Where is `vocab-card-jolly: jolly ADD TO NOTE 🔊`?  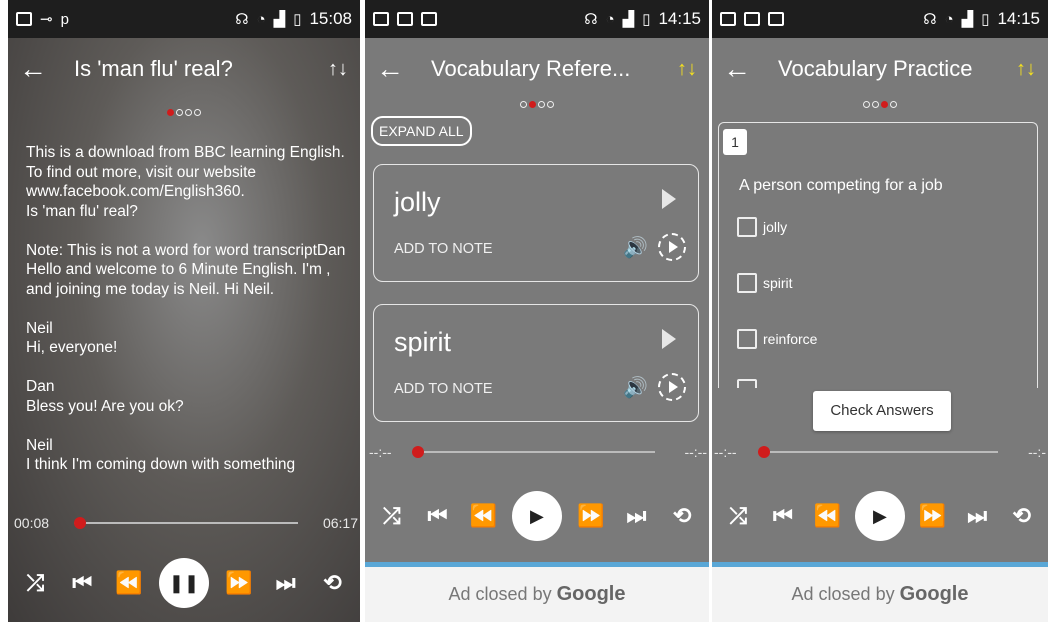
vocab-card-jolly: jolly ADD TO NOTE 🔊 is located at coordinates (536, 223).